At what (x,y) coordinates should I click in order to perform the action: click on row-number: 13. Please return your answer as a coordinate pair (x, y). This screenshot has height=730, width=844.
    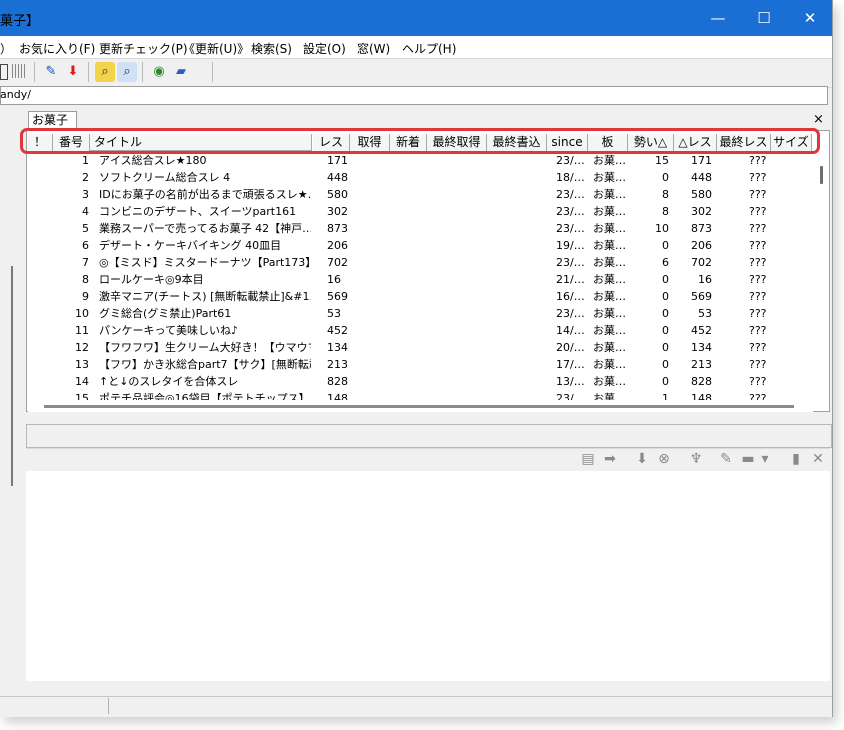
    Looking at the image, I should click on (82, 364).